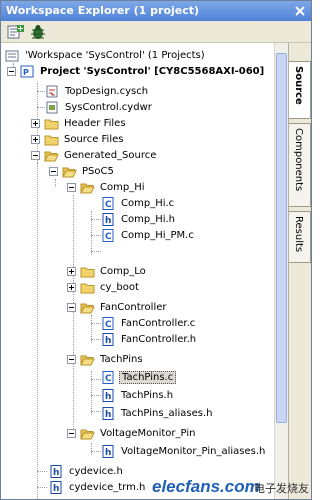 Image resolution: width=320 pixels, height=500 pixels. What do you see at coordinates (103, 10) in the screenshot?
I see `window-title: Workspace Explorer (1 project)` at bounding box center [103, 10].